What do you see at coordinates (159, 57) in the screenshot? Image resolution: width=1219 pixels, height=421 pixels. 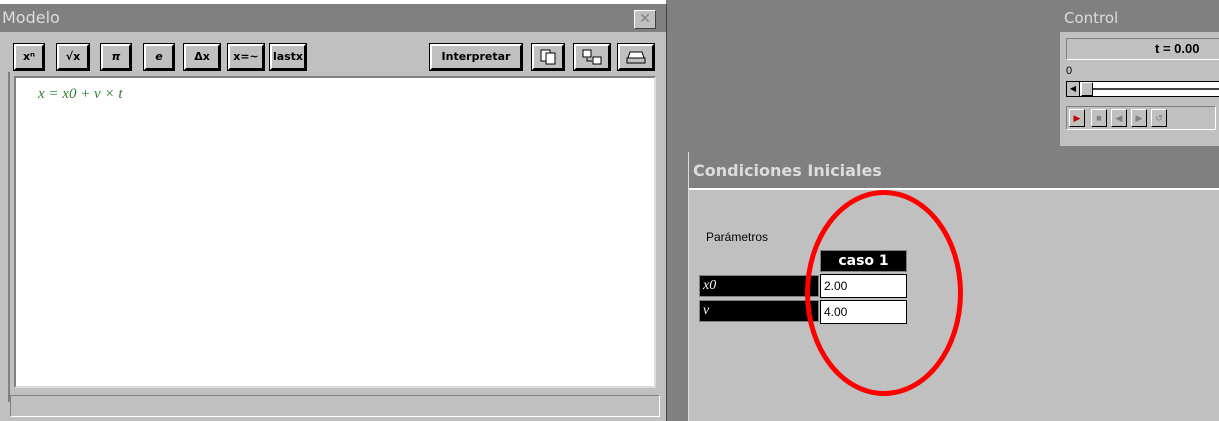 I see `e-button: e` at bounding box center [159, 57].